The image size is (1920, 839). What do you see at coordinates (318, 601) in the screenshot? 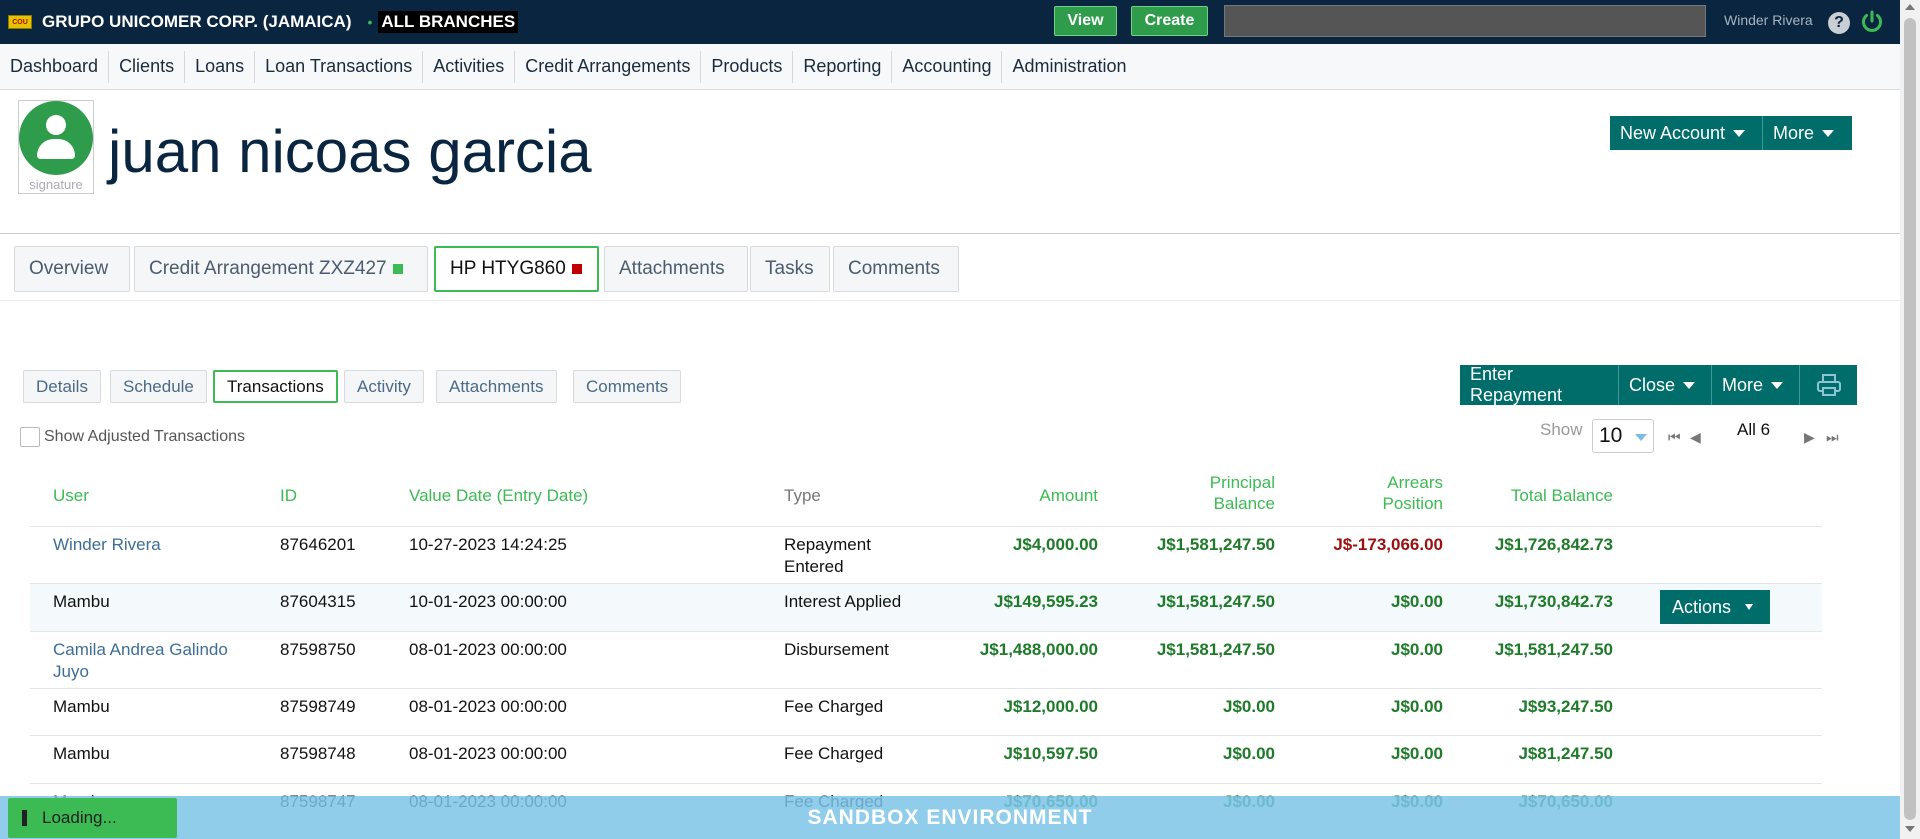
I see `row-id: 87604315` at bounding box center [318, 601].